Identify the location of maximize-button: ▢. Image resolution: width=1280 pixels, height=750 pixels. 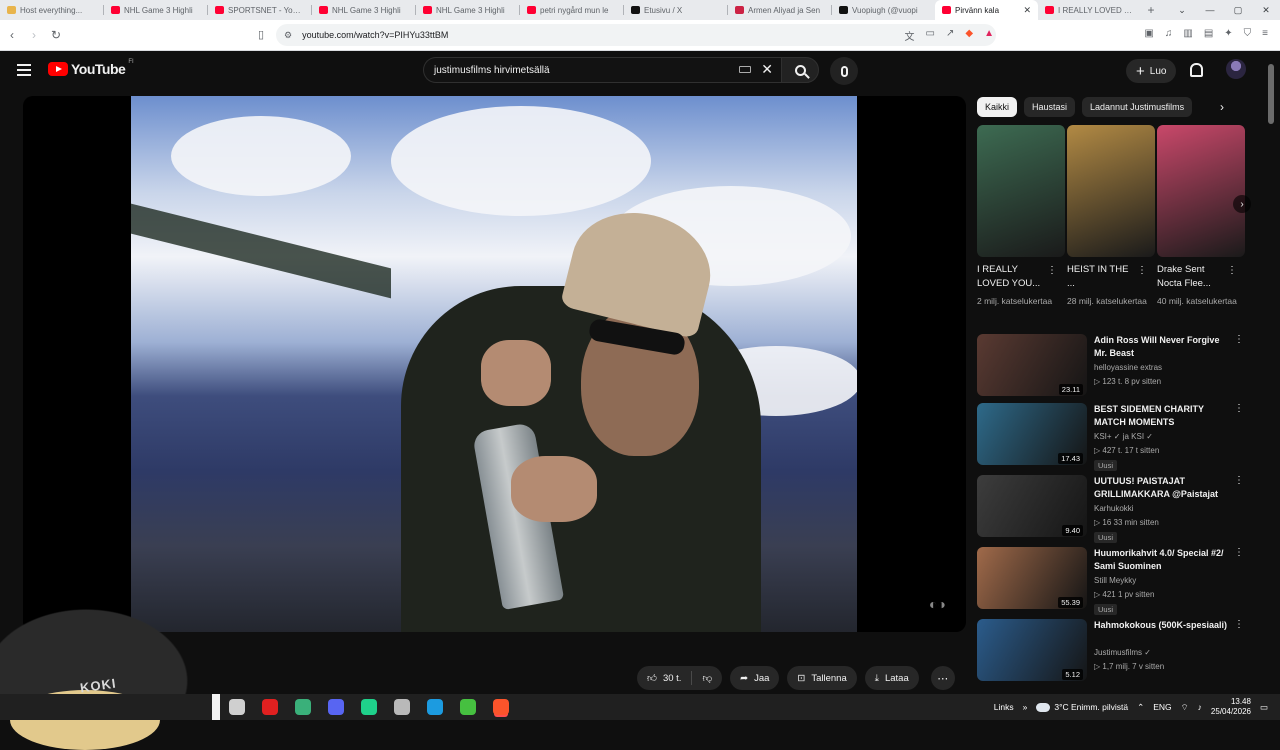
(1238, 10).